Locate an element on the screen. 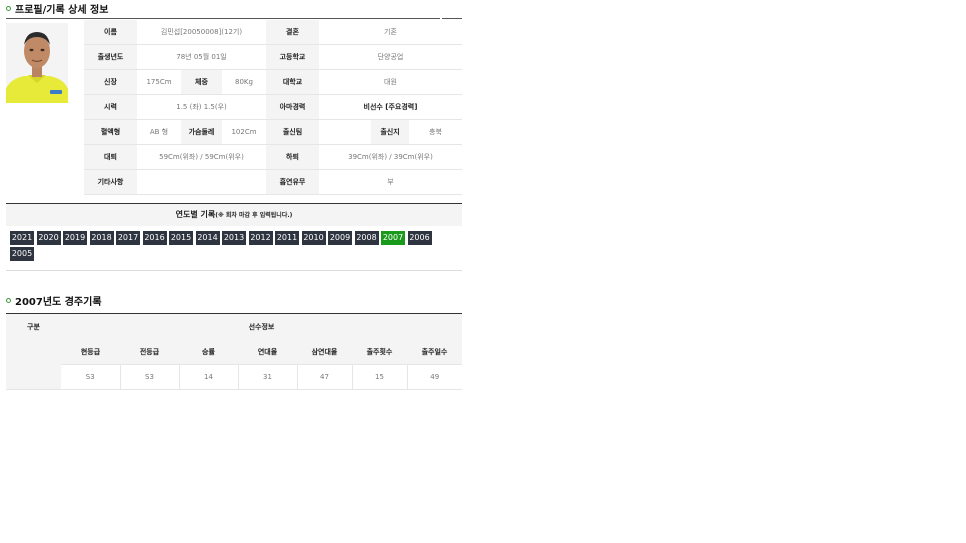  value-vision: 1.5 (좌) 1.5(우) is located at coordinates (201, 107).